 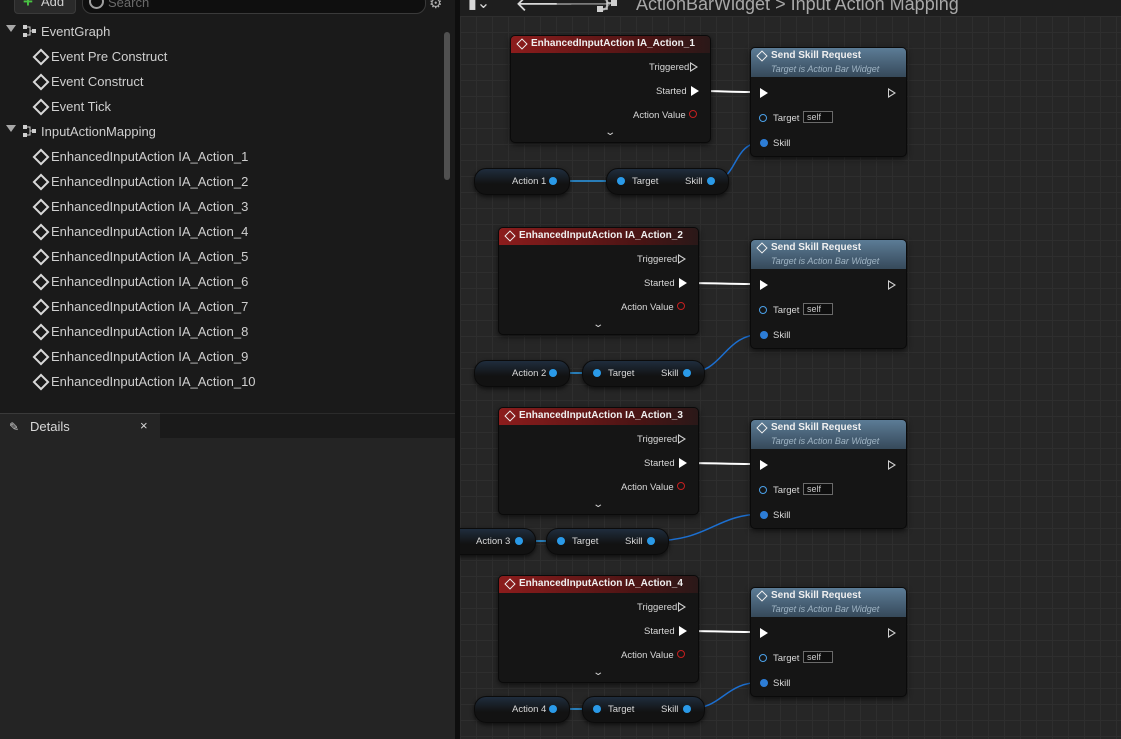 What do you see at coordinates (150, 256) in the screenshot?
I see `tree-item-label: EnhancedInputAction IA_Action_5` at bounding box center [150, 256].